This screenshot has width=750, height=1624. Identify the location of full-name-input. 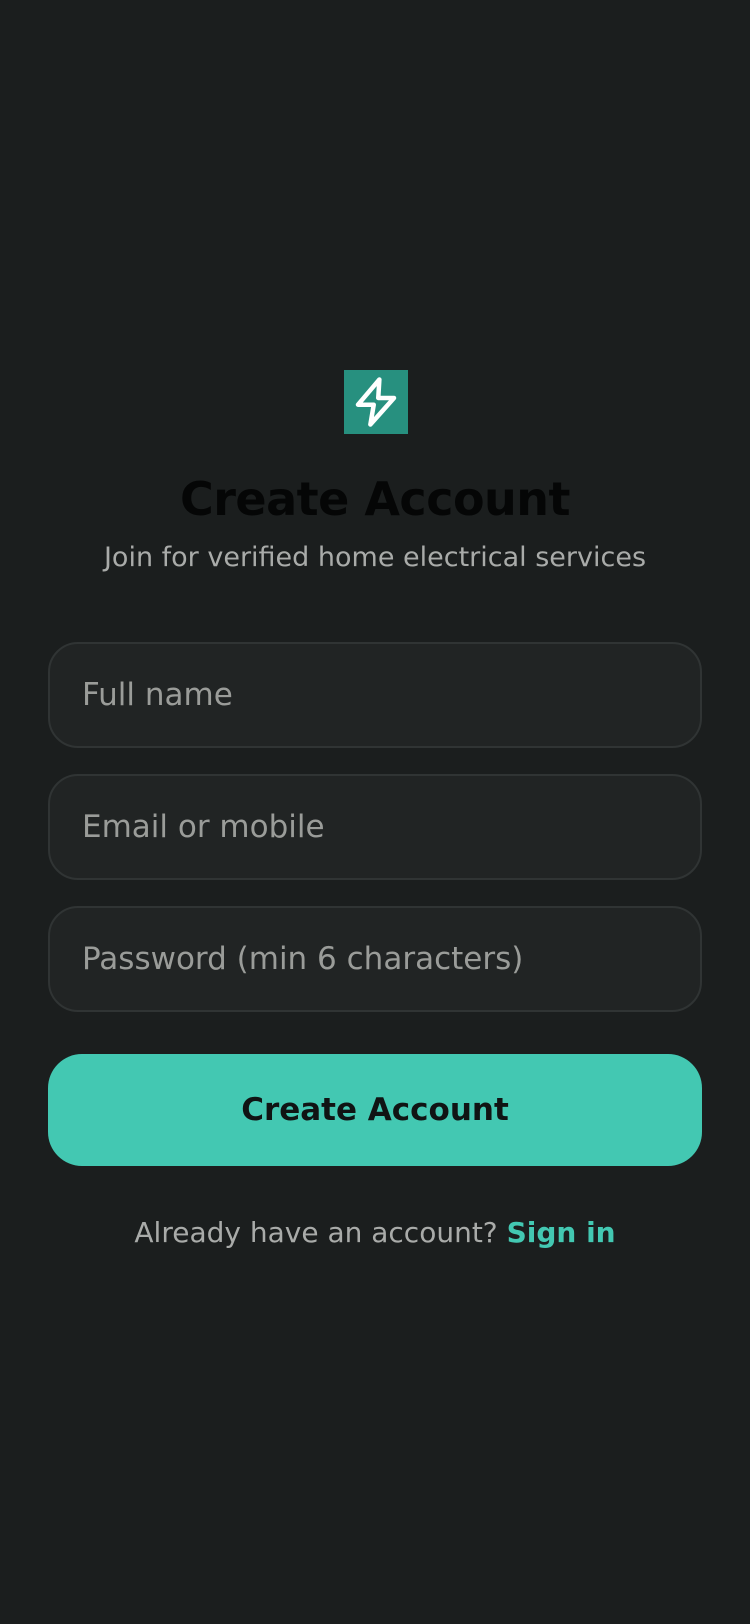
(391, 695).